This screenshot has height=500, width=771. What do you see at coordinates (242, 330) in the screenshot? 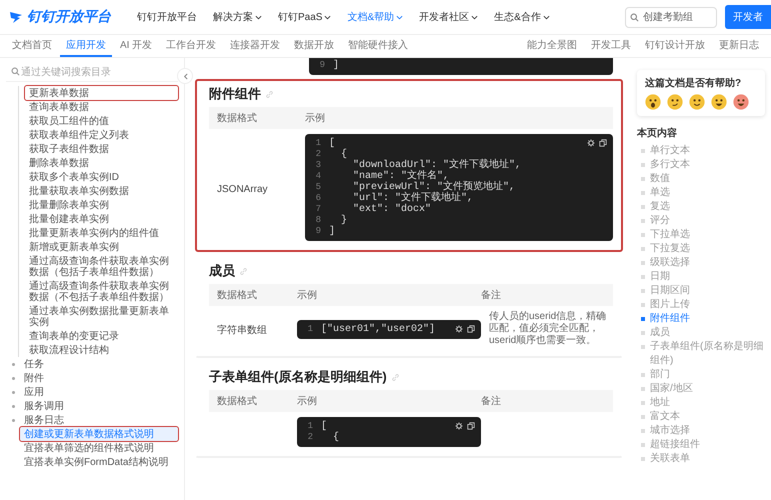
I see `table-cell: 字符串数组` at bounding box center [242, 330].